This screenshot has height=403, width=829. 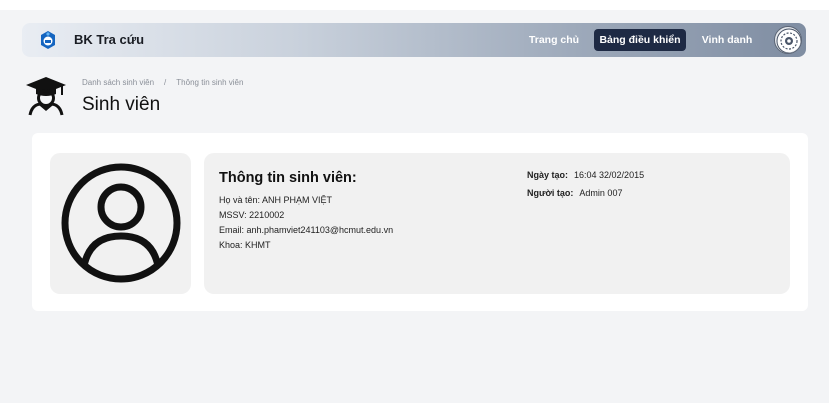 What do you see at coordinates (414, 5) in the screenshot?
I see `window-top-strip` at bounding box center [414, 5].